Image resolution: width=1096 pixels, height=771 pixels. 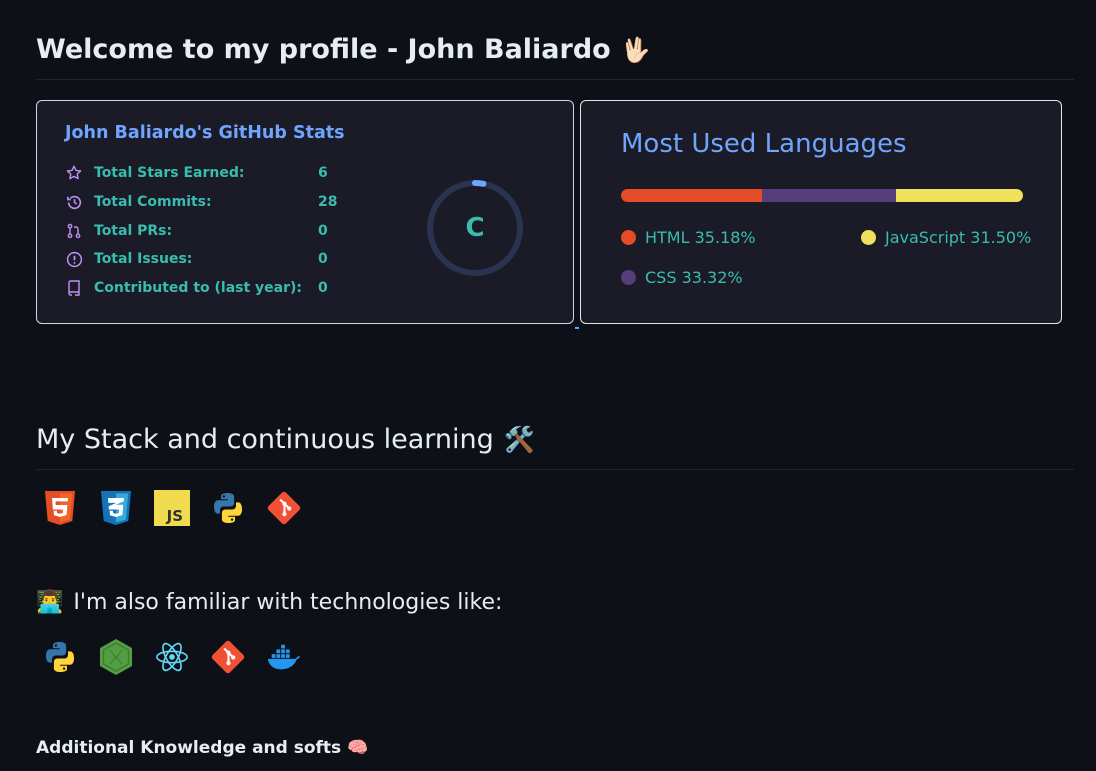 I want to click on svg-text: JS, so click(x=174, y=516).